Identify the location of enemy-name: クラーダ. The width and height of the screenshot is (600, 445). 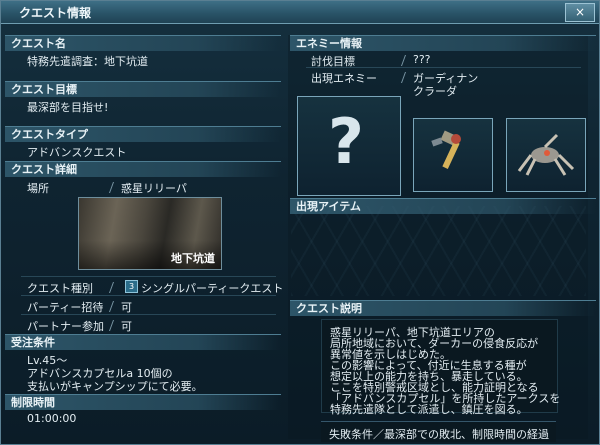
(435, 91).